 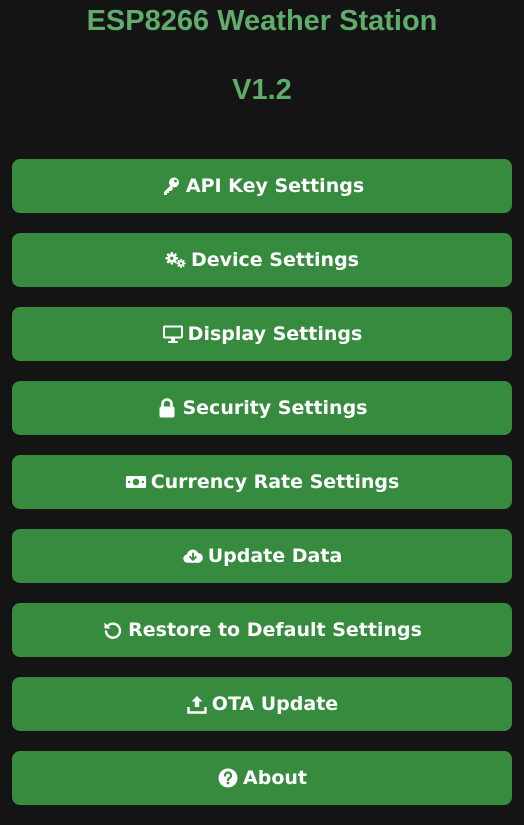 I want to click on update-data-label: Update Data, so click(x=275, y=556).